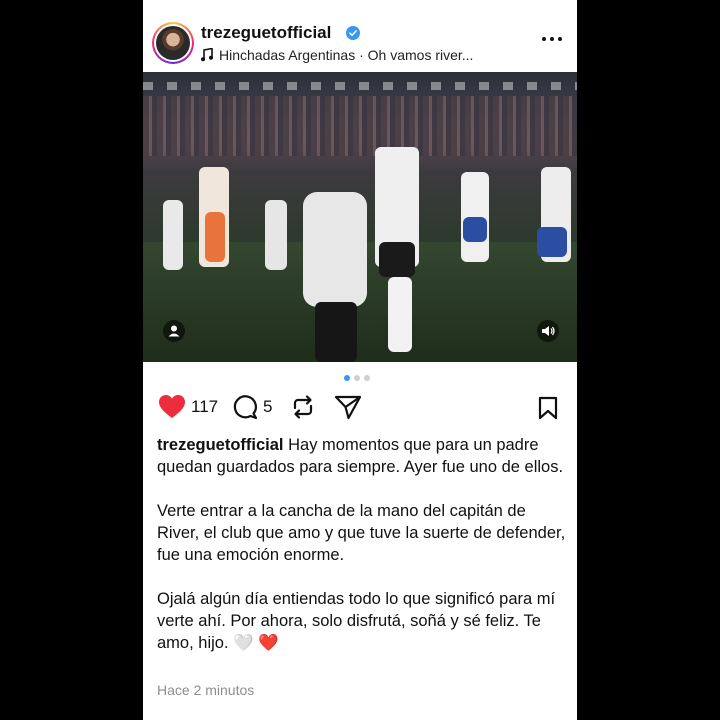 The height and width of the screenshot is (720, 720). I want to click on comment-button: 5, so click(252, 407).